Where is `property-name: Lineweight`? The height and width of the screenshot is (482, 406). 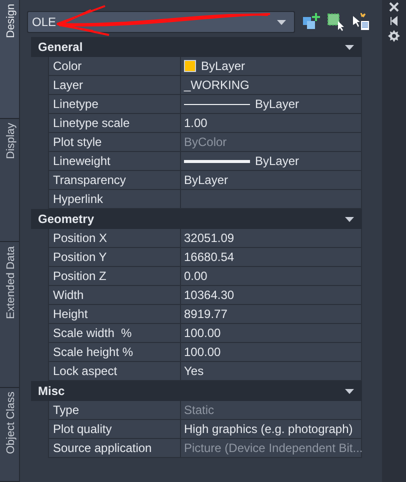
property-name: Lineweight is located at coordinates (115, 161).